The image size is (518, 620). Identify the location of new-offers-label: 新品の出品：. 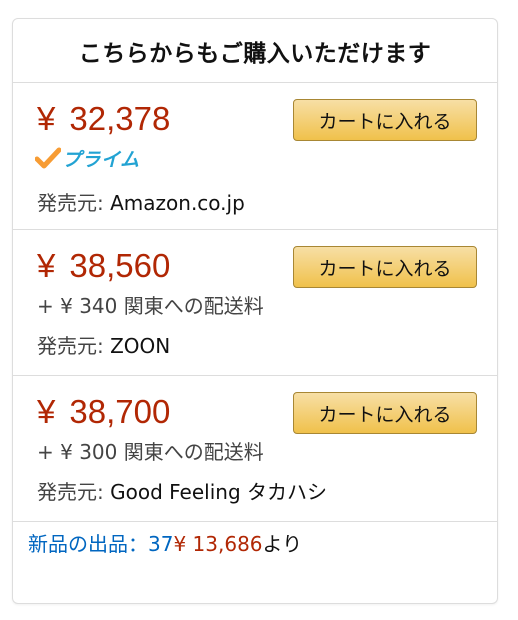
(88, 544).